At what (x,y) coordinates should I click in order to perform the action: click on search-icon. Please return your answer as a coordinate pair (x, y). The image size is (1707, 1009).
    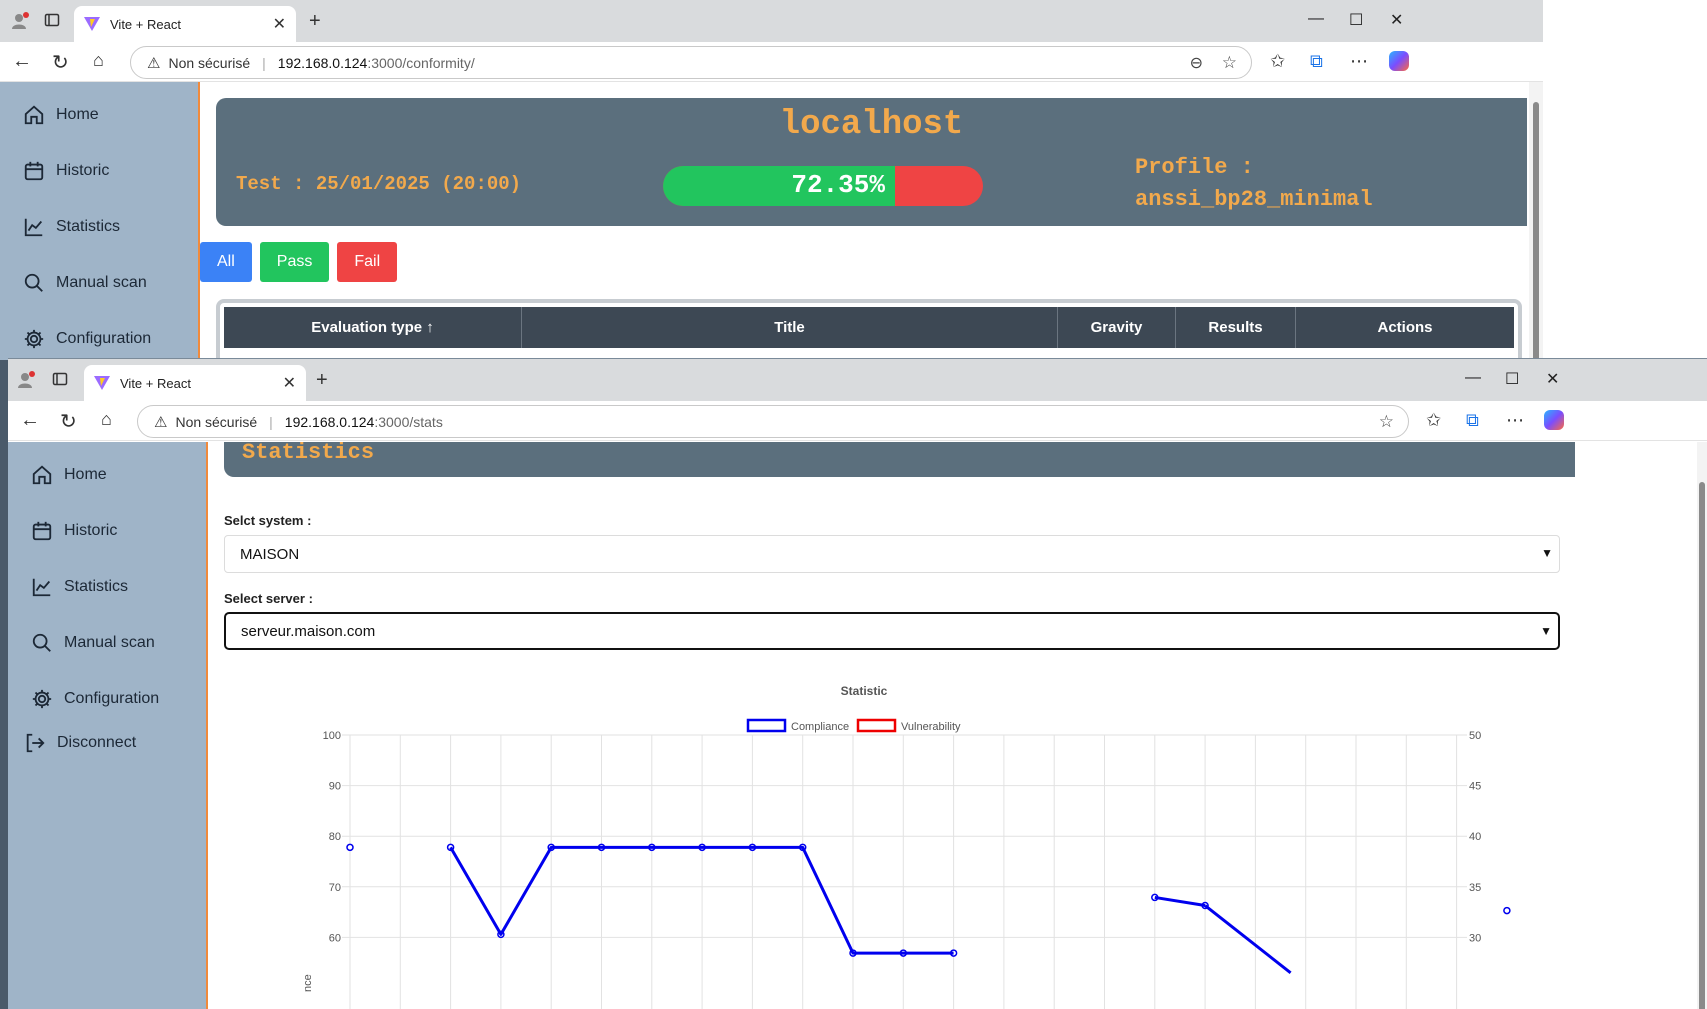
    Looking at the image, I should click on (42, 643).